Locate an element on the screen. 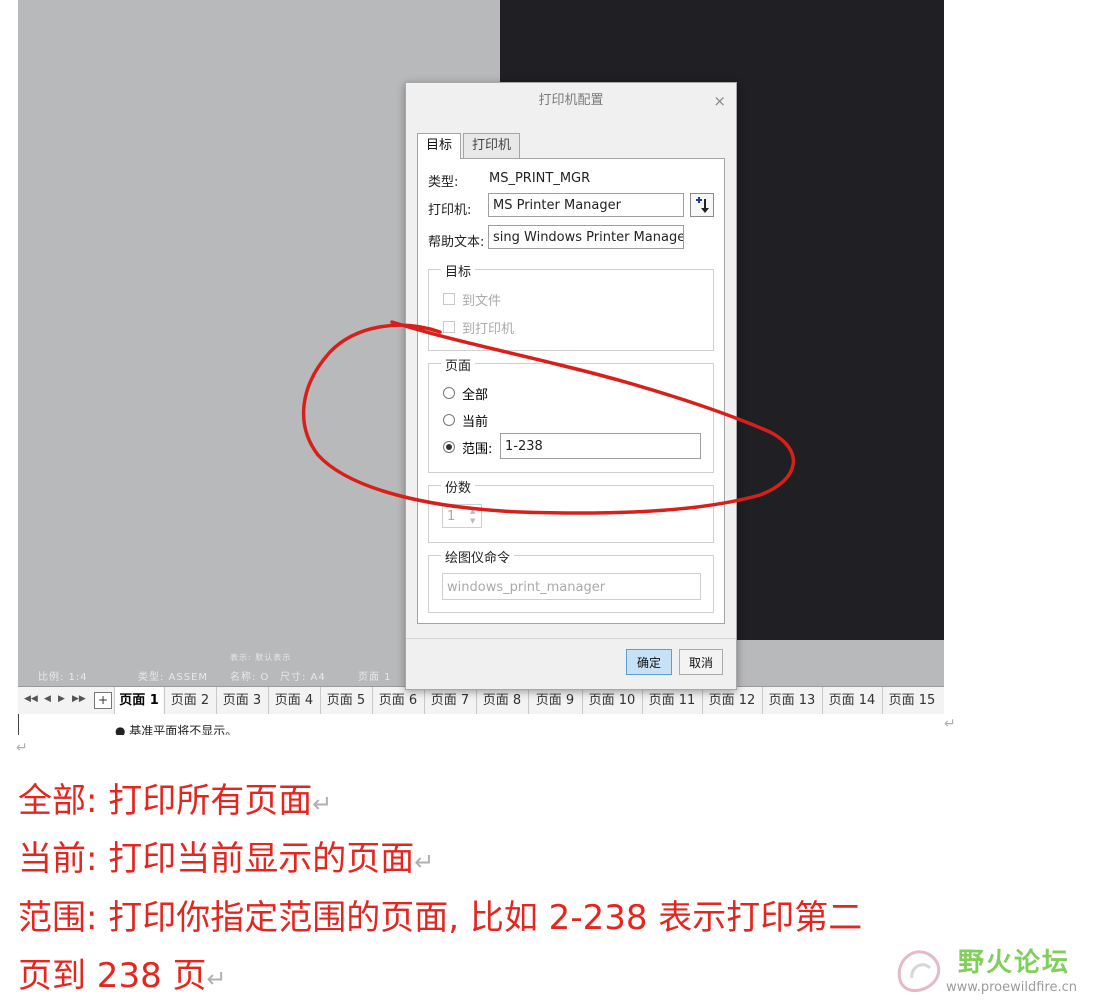  explanation-range-cont: 页到 238 页↵ is located at coordinates (122, 972).